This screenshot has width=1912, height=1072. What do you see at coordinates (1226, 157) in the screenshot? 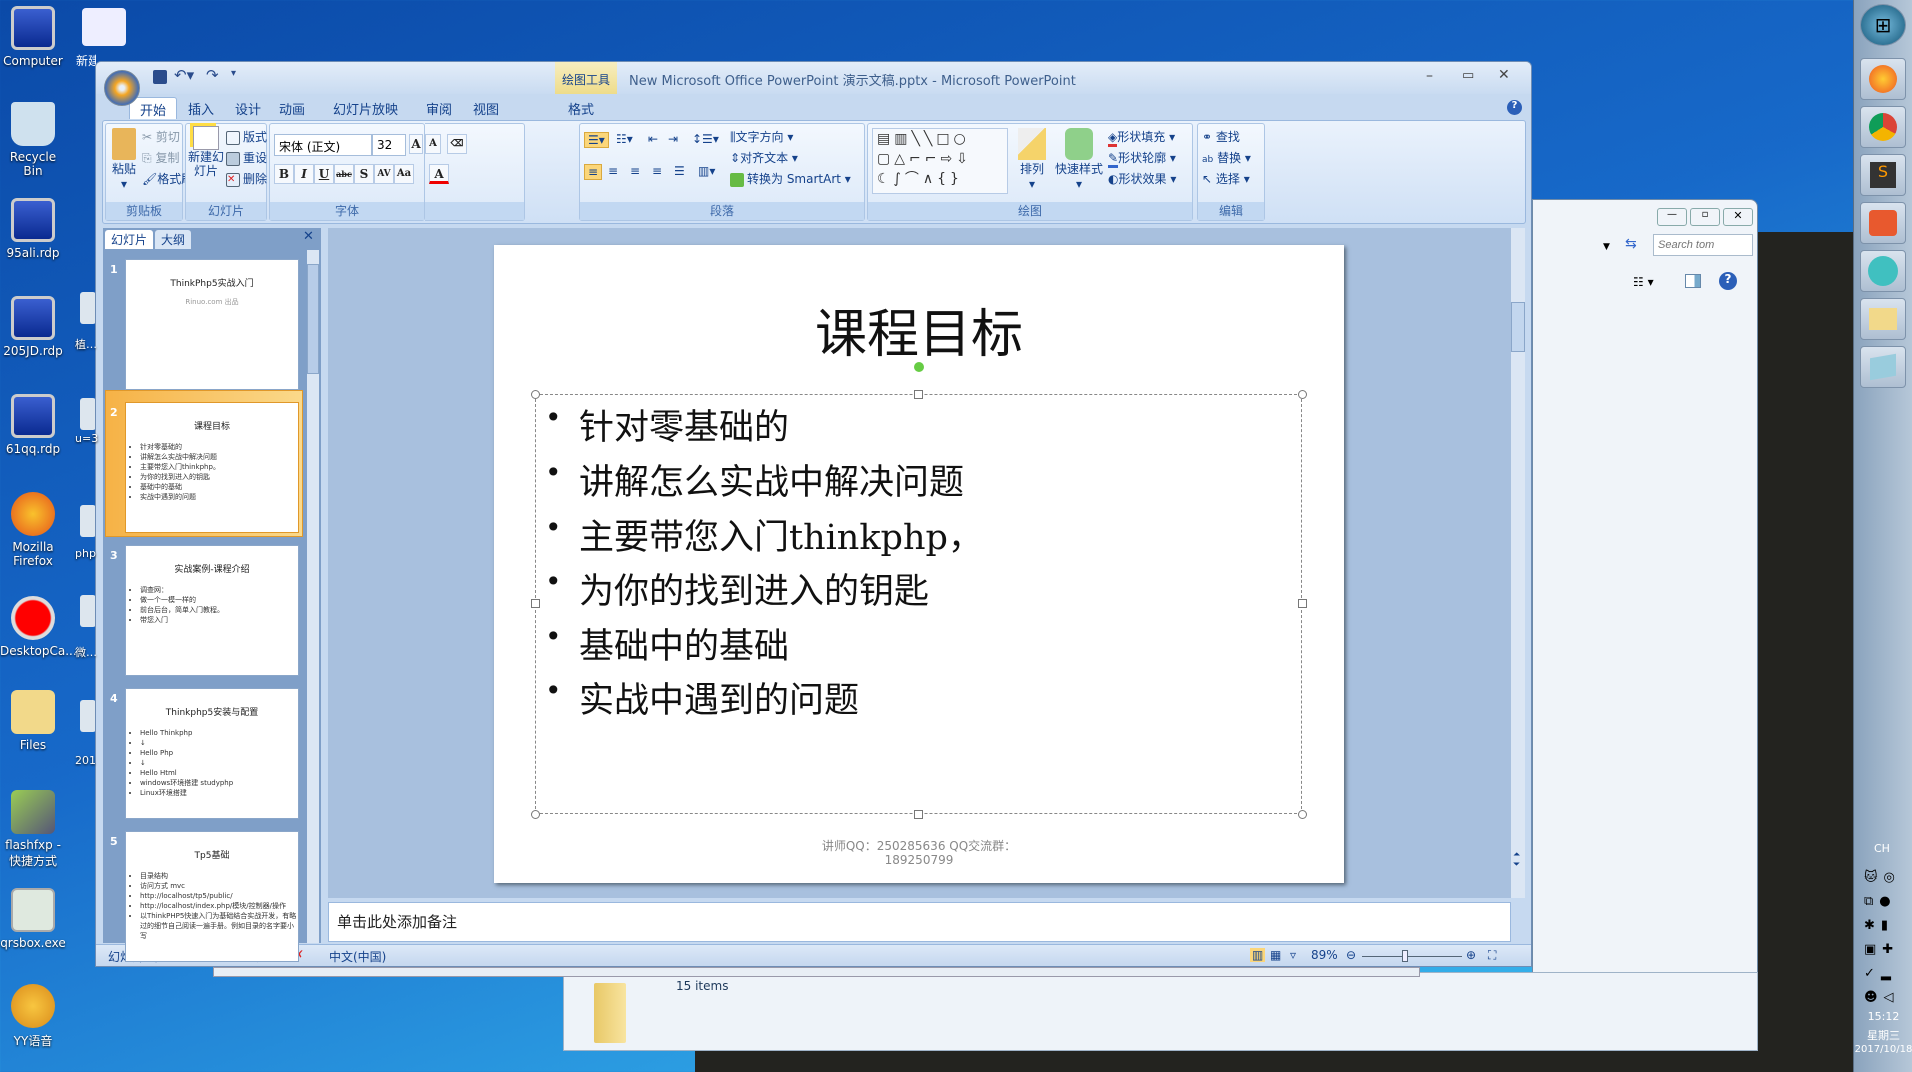
I see `replace-button: ab 替换 ▾` at bounding box center [1226, 157].